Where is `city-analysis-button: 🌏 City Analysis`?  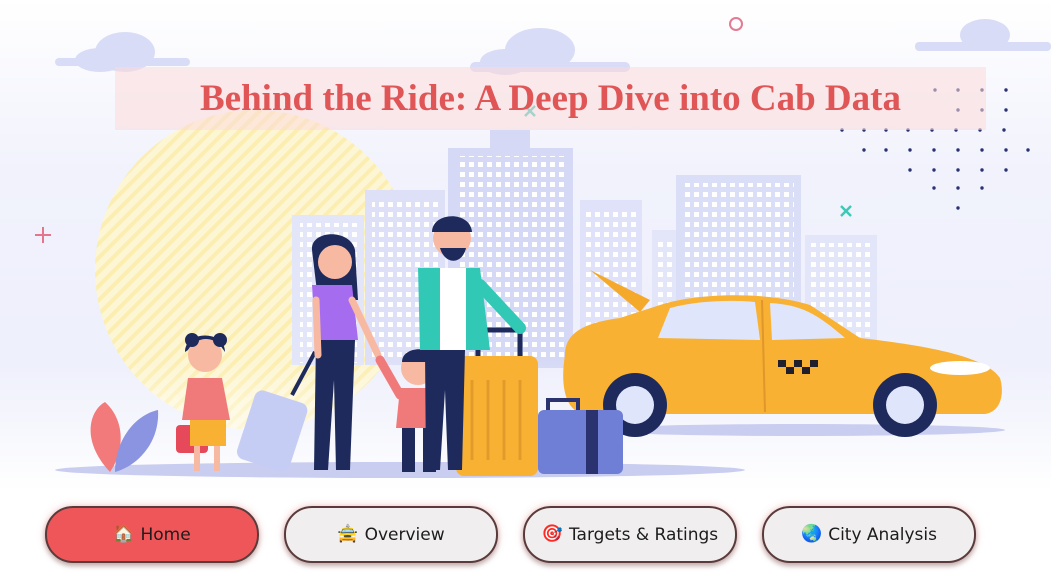 city-analysis-button: 🌏 City Analysis is located at coordinates (869, 534).